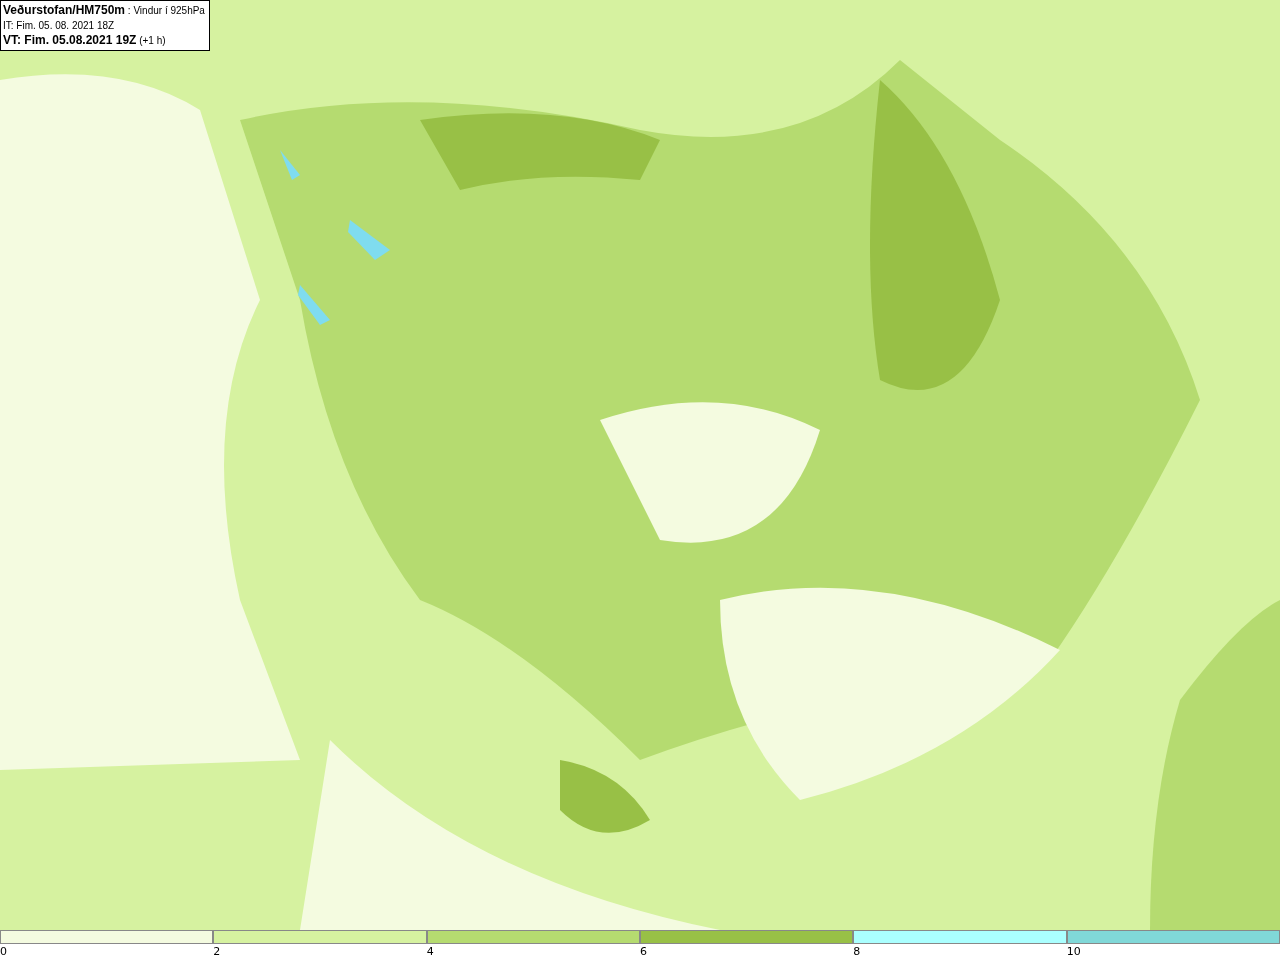 This screenshot has height=960, width=1280. Describe the element at coordinates (1073, 951) in the screenshot. I see `legend-label: 10` at that location.